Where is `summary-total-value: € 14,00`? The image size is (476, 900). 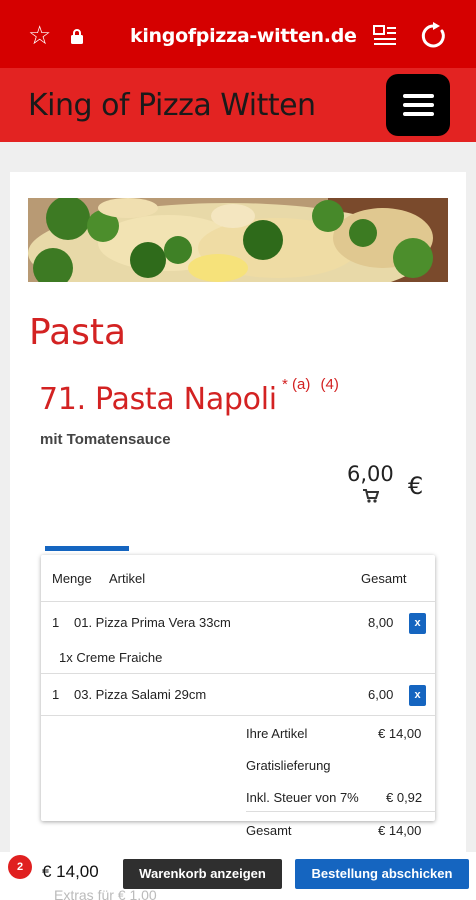 summary-total-value: € 14,00 is located at coordinates (400, 830).